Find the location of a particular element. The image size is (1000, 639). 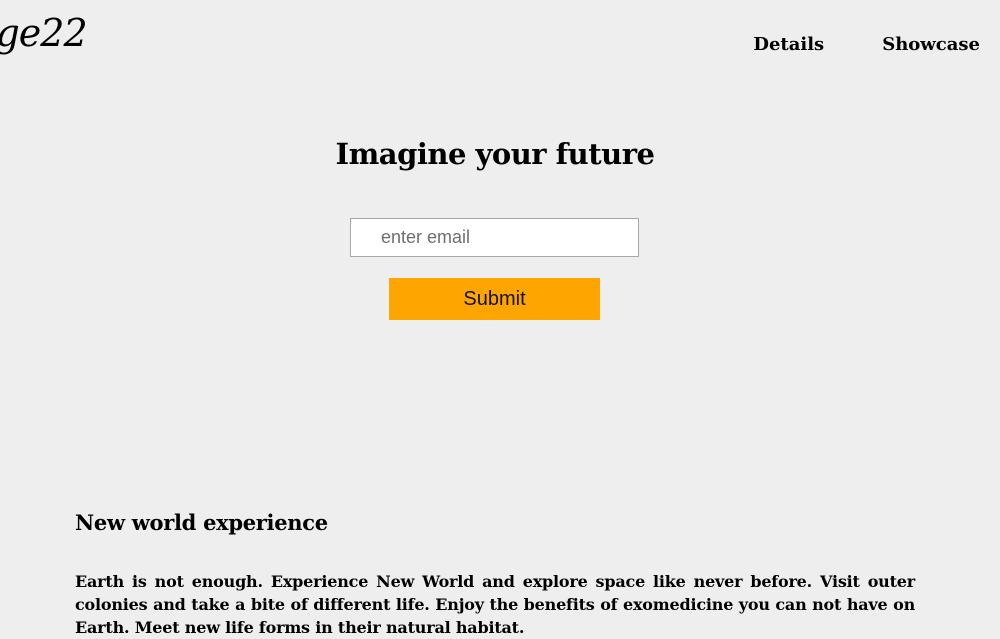

logo: nge22 is located at coordinates (44, 33).